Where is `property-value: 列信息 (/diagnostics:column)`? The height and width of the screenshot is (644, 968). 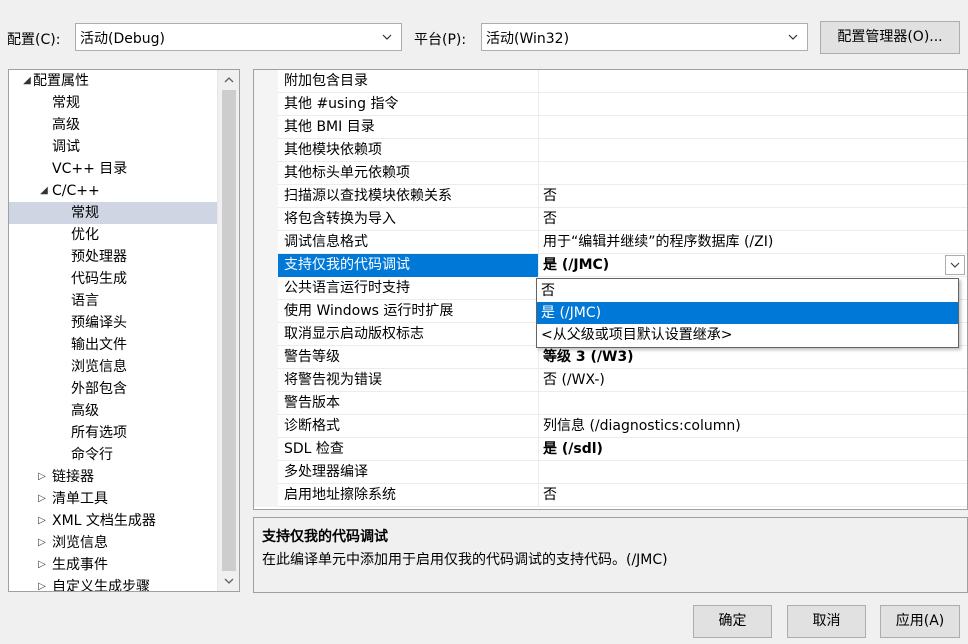 property-value: 列信息 (/diagnostics:column) is located at coordinates (753, 426).